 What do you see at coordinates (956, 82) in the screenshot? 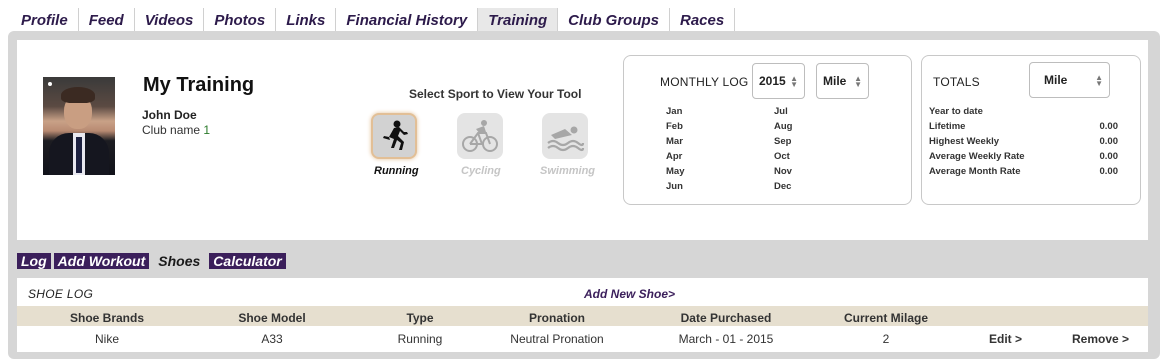
I see `totals-title: TOTALS` at bounding box center [956, 82].